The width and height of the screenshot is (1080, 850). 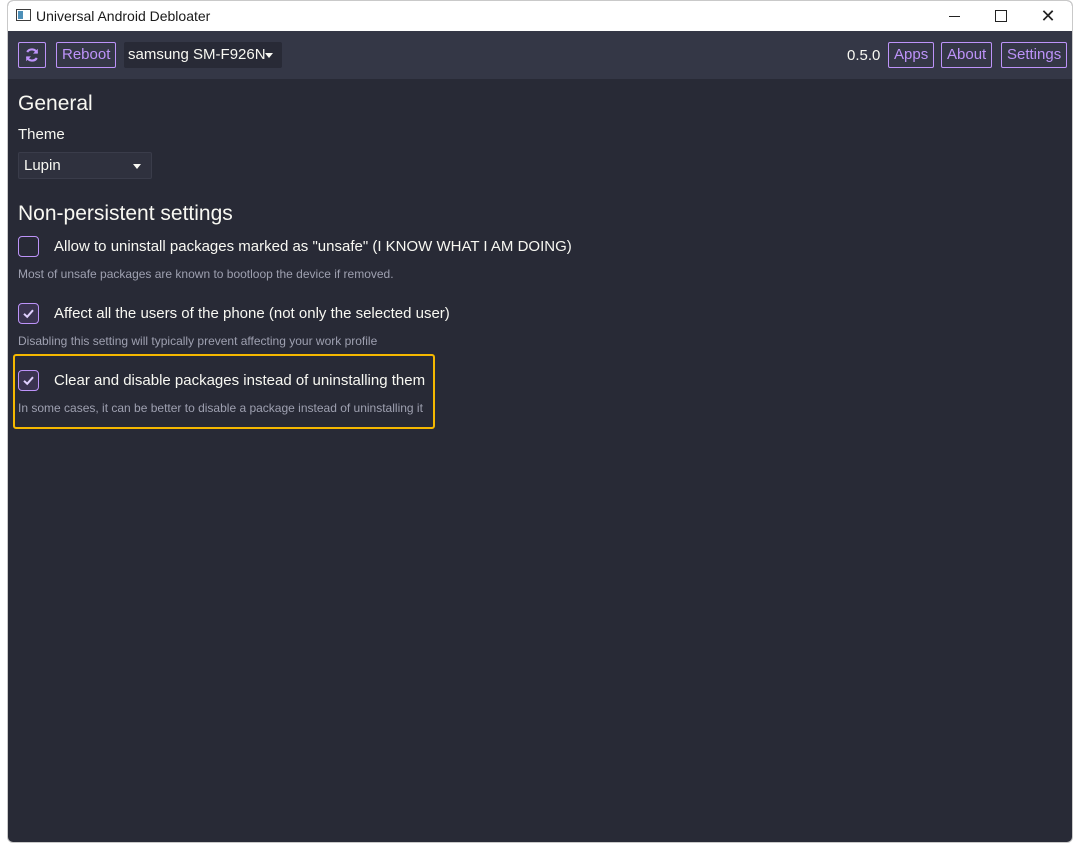 I want to click on highlight-box, so click(x=224, y=391).